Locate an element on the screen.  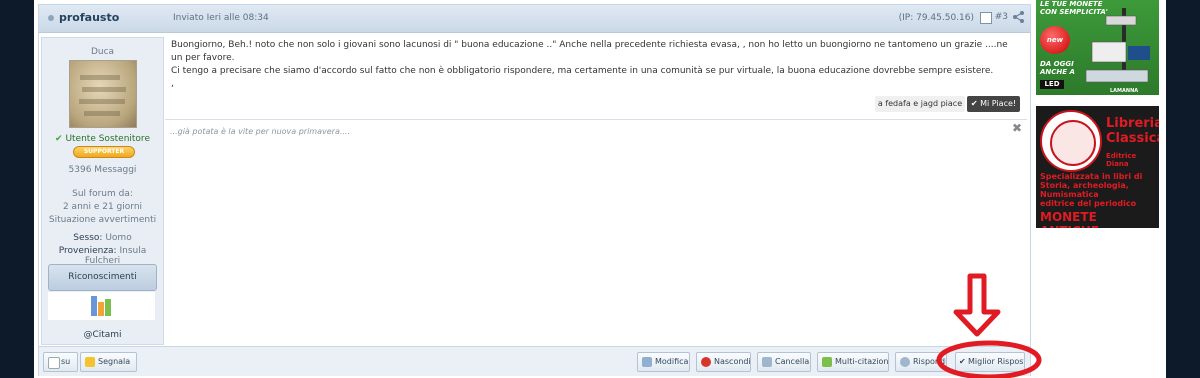
multi-quote-button: Multi-citazione is located at coordinates (853, 362).